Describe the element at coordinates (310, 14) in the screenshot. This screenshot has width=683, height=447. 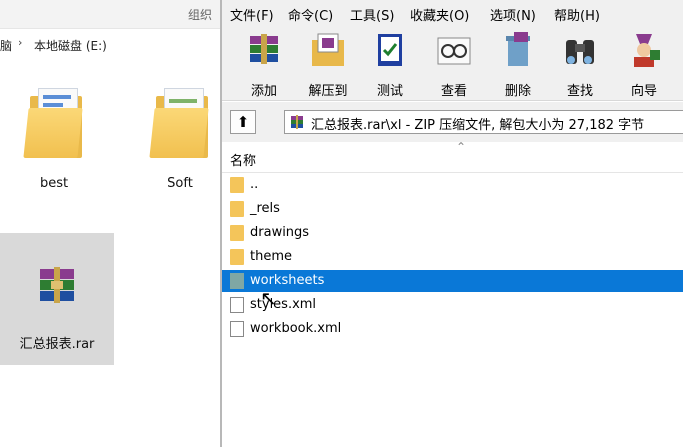
I see `menu-command: 命令(C)` at that location.